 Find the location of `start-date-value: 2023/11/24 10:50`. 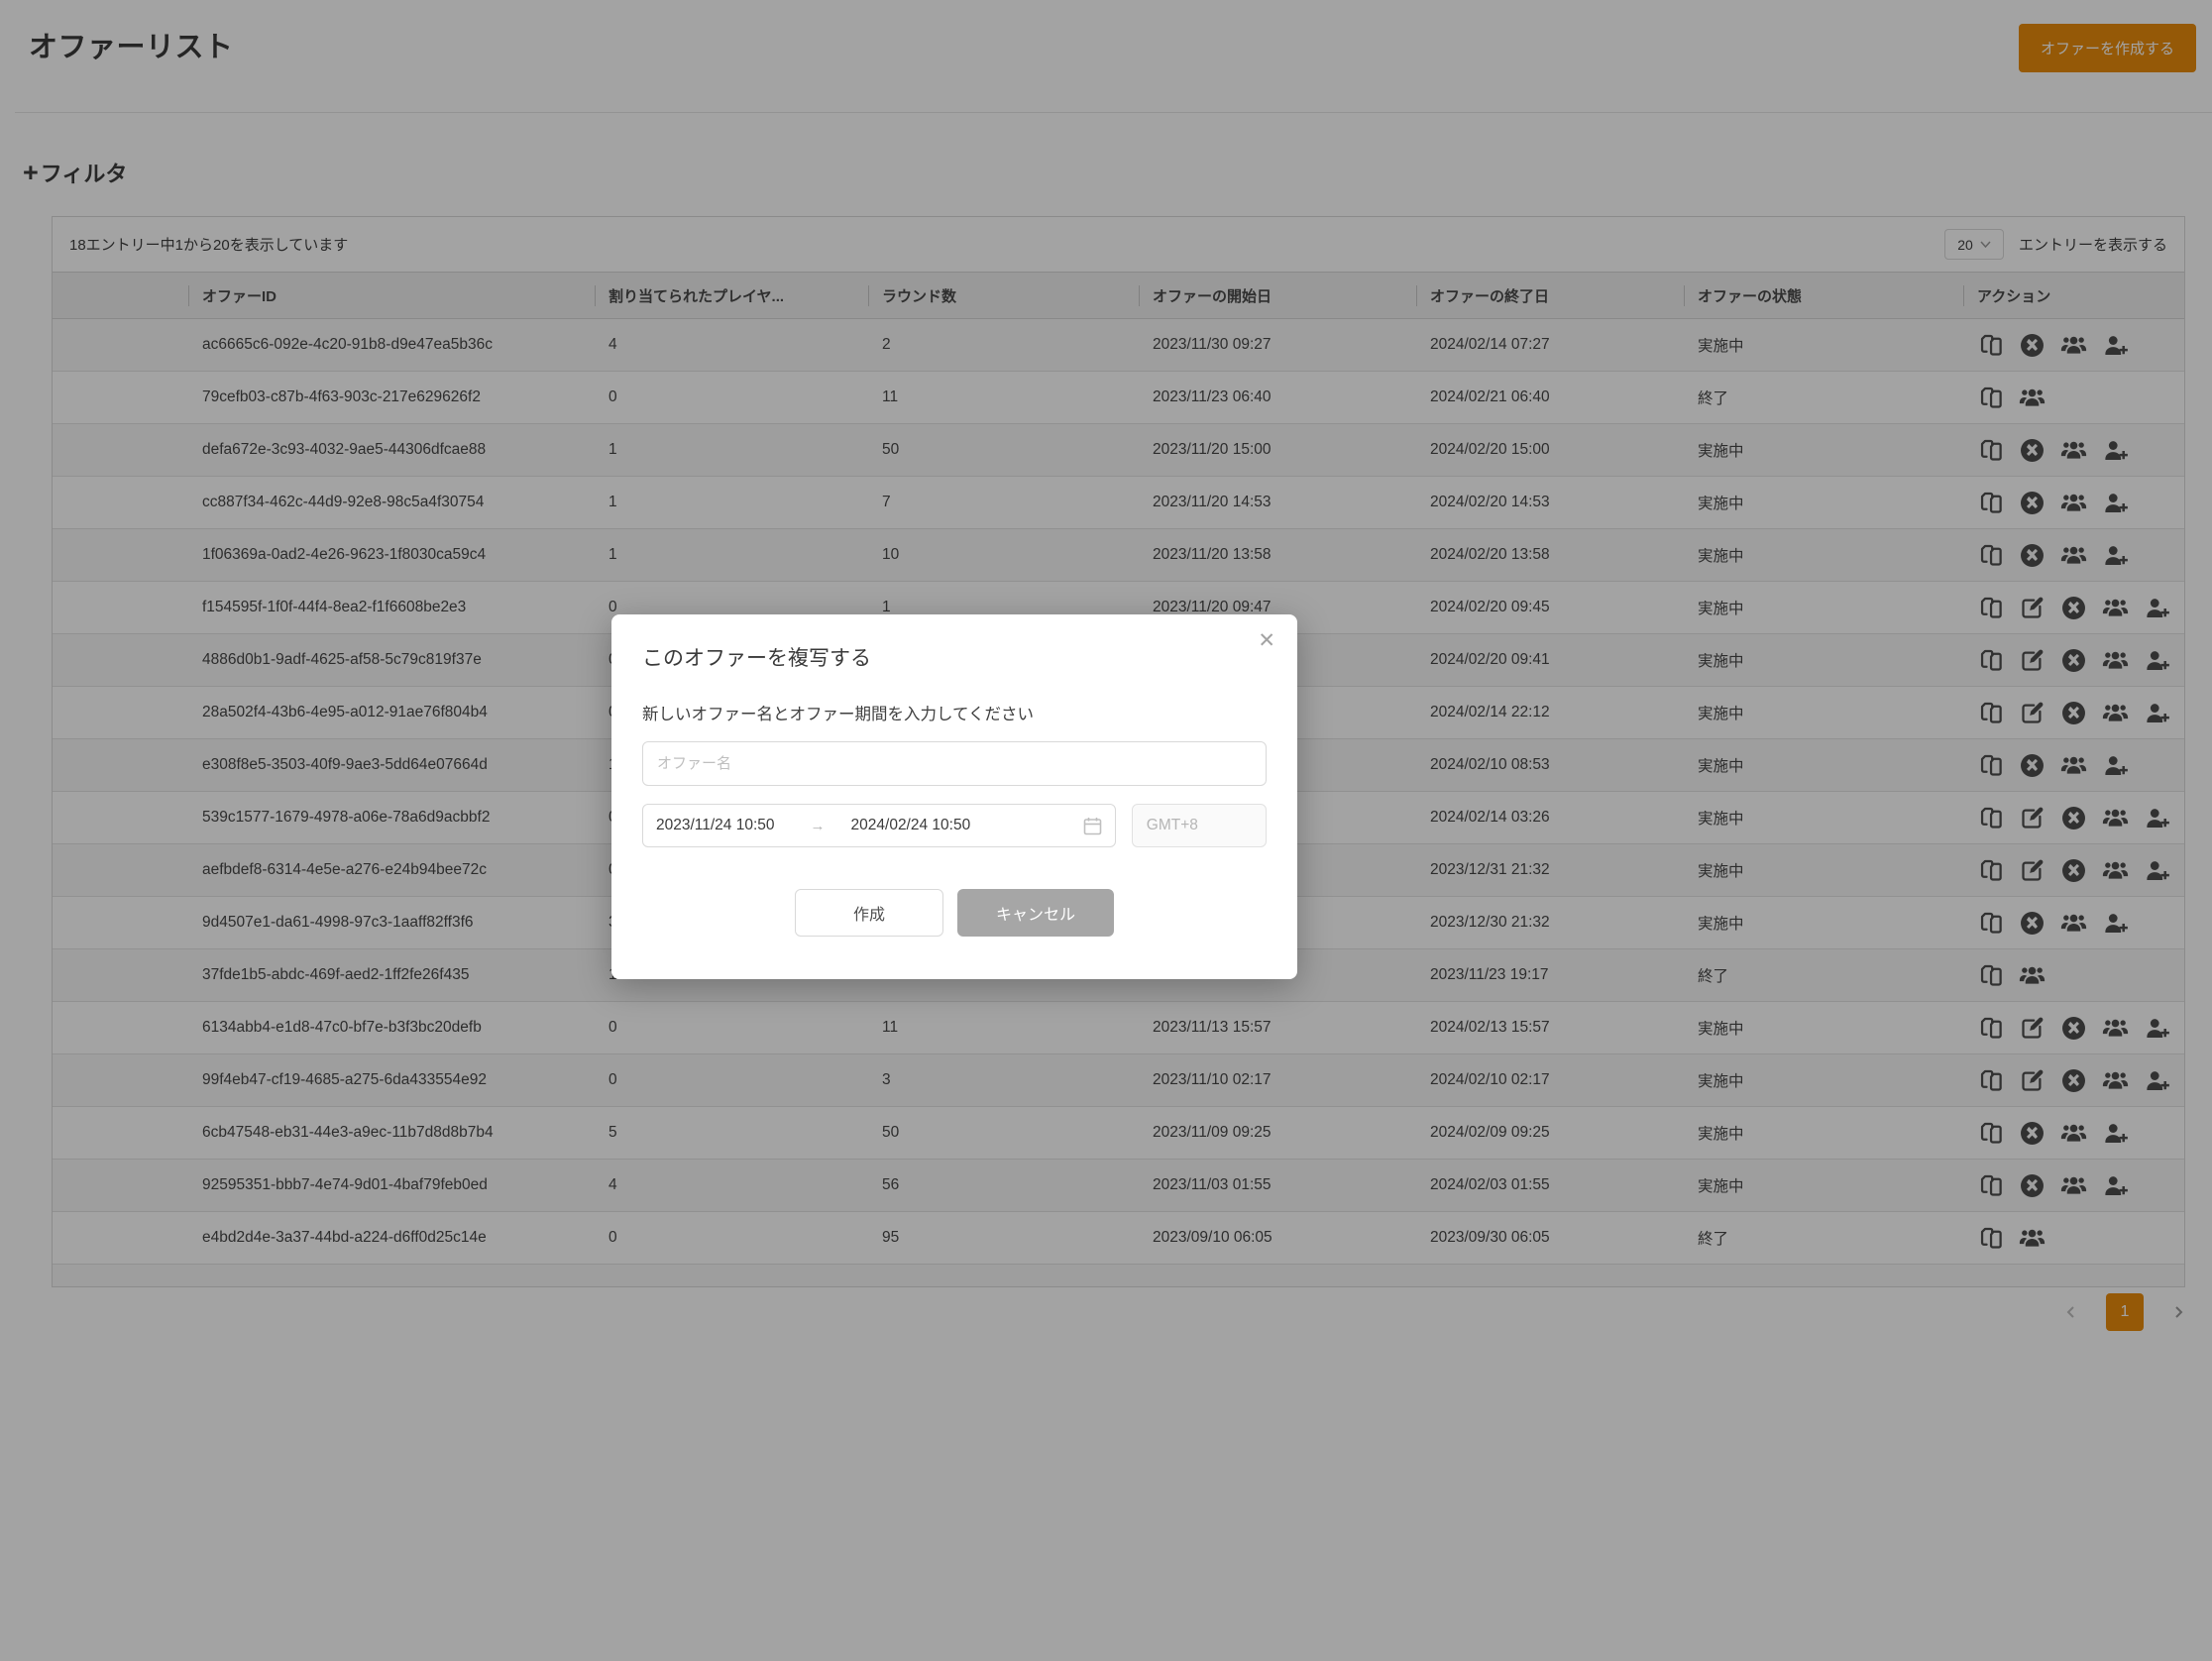

start-date-value: 2023/11/24 10:50 is located at coordinates (715, 825).